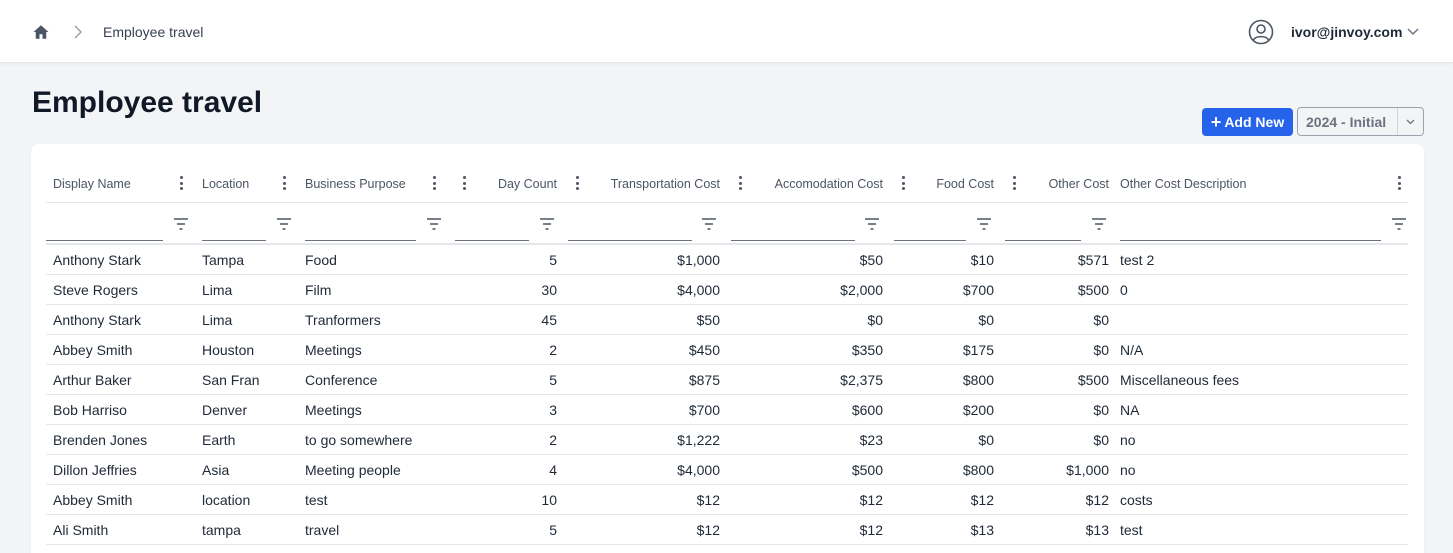 Image resolution: width=1453 pixels, height=553 pixels. What do you see at coordinates (104, 227) in the screenshot?
I see `filter-input-display-name` at bounding box center [104, 227].